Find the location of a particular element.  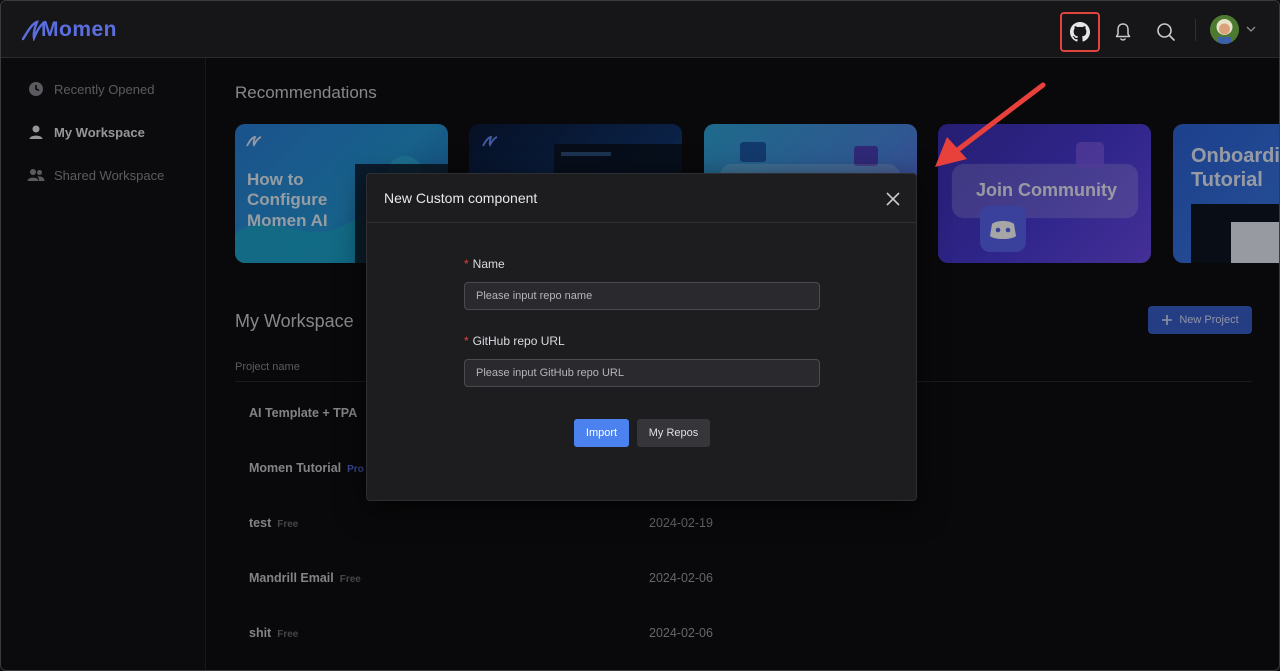

import-button: Import is located at coordinates (601, 433).